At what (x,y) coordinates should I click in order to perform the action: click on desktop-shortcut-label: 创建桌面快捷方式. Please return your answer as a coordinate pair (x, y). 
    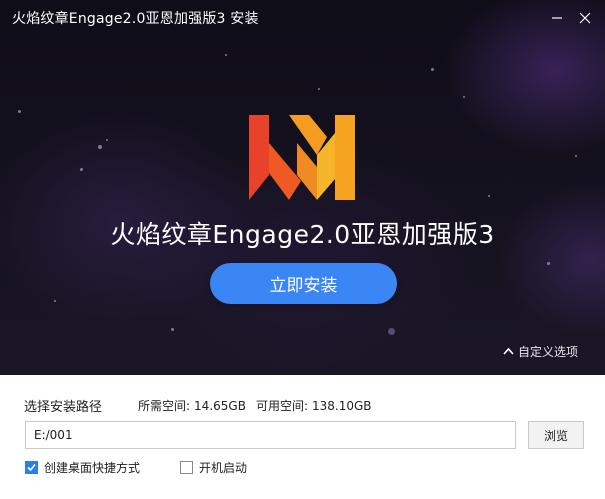
    Looking at the image, I should click on (92, 468).